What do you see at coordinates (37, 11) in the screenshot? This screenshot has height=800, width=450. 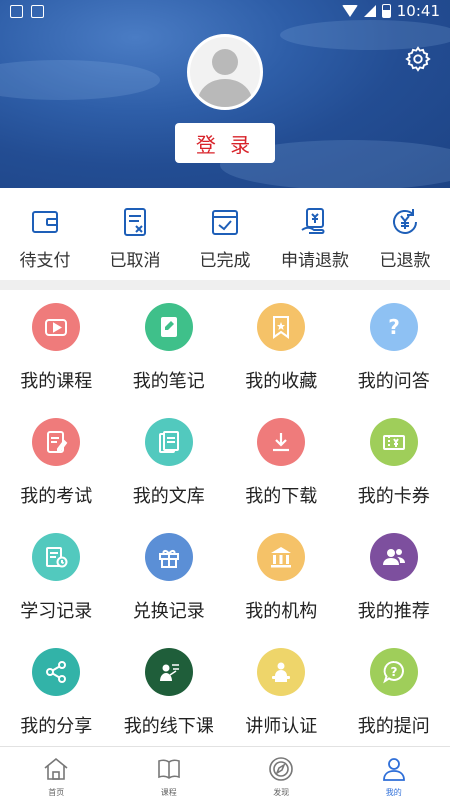 I see `text-notification-icon` at bounding box center [37, 11].